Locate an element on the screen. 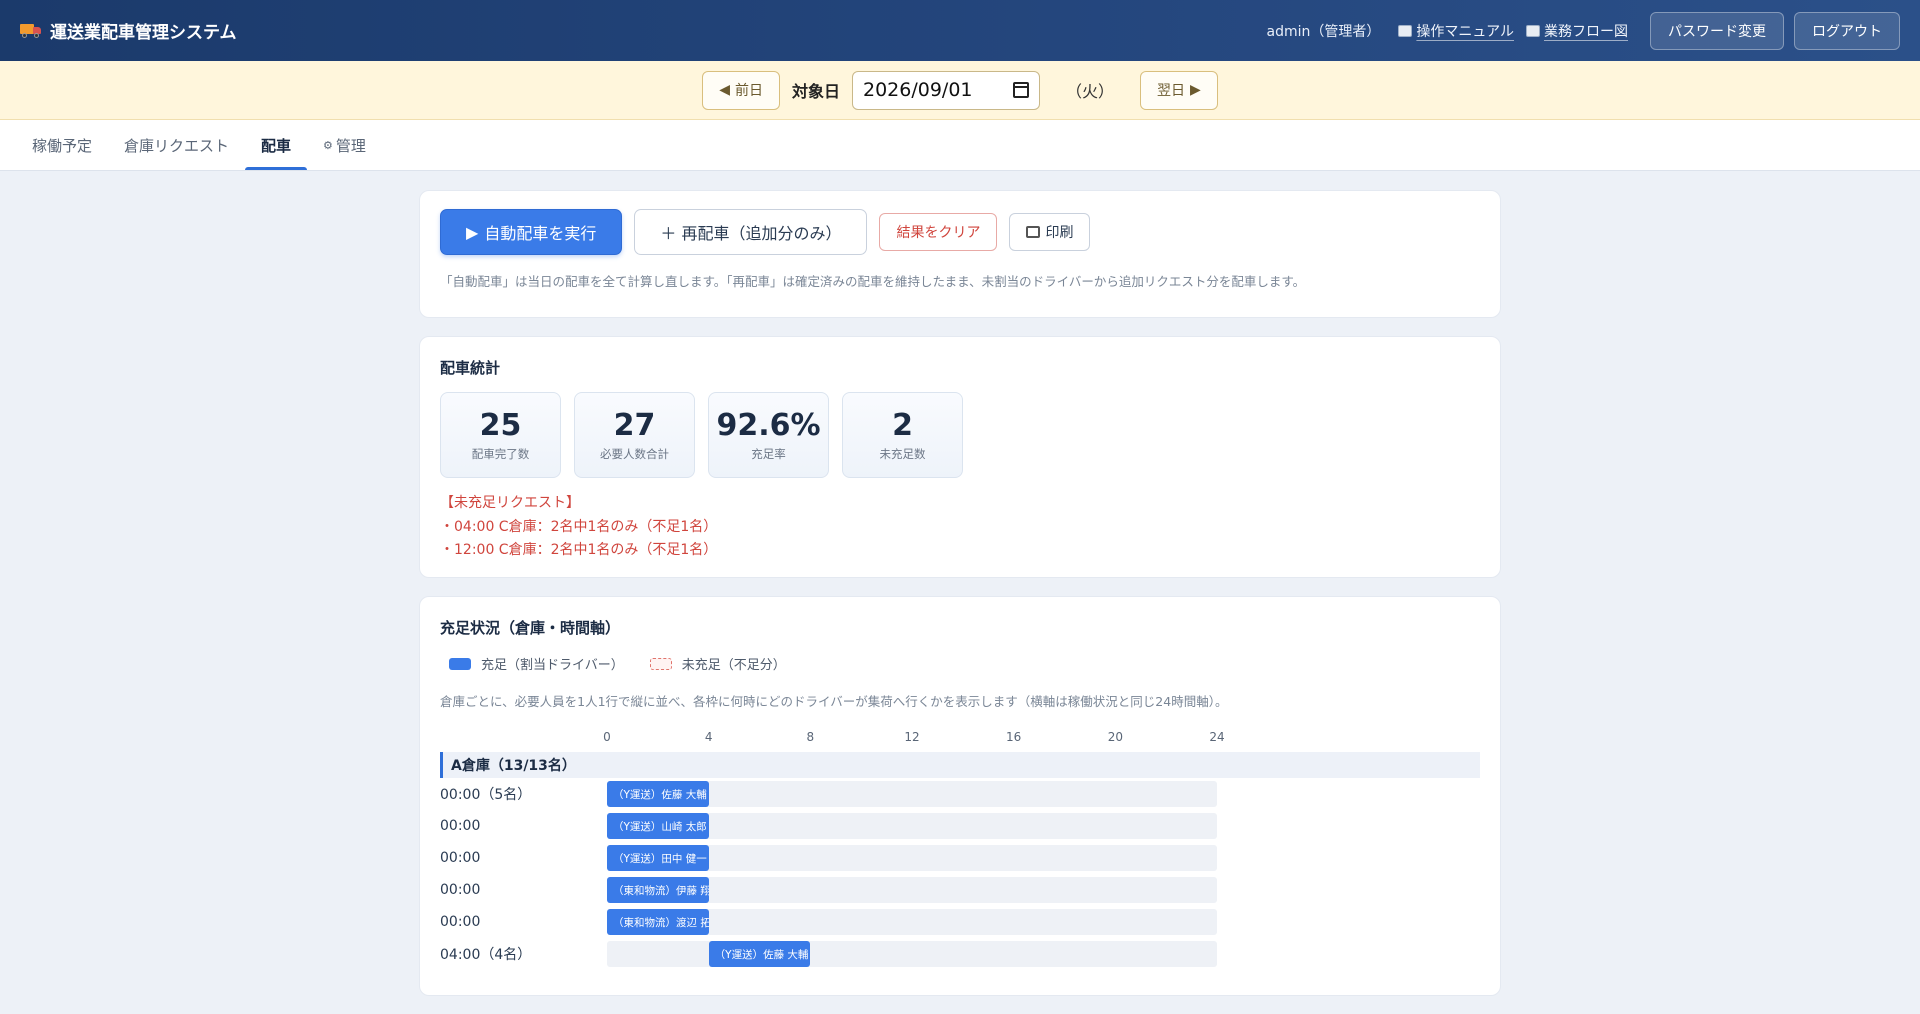 The height and width of the screenshot is (1014, 1920). date-bar: ◀ 前日 対象日 2026/09/01 （火） 翌日 ▶ is located at coordinates (960, 90).